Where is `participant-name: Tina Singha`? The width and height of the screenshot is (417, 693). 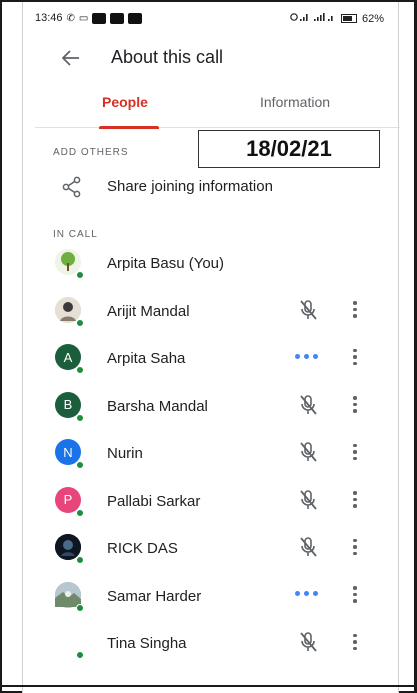
participant-name: Tina Singha is located at coordinates (147, 643).